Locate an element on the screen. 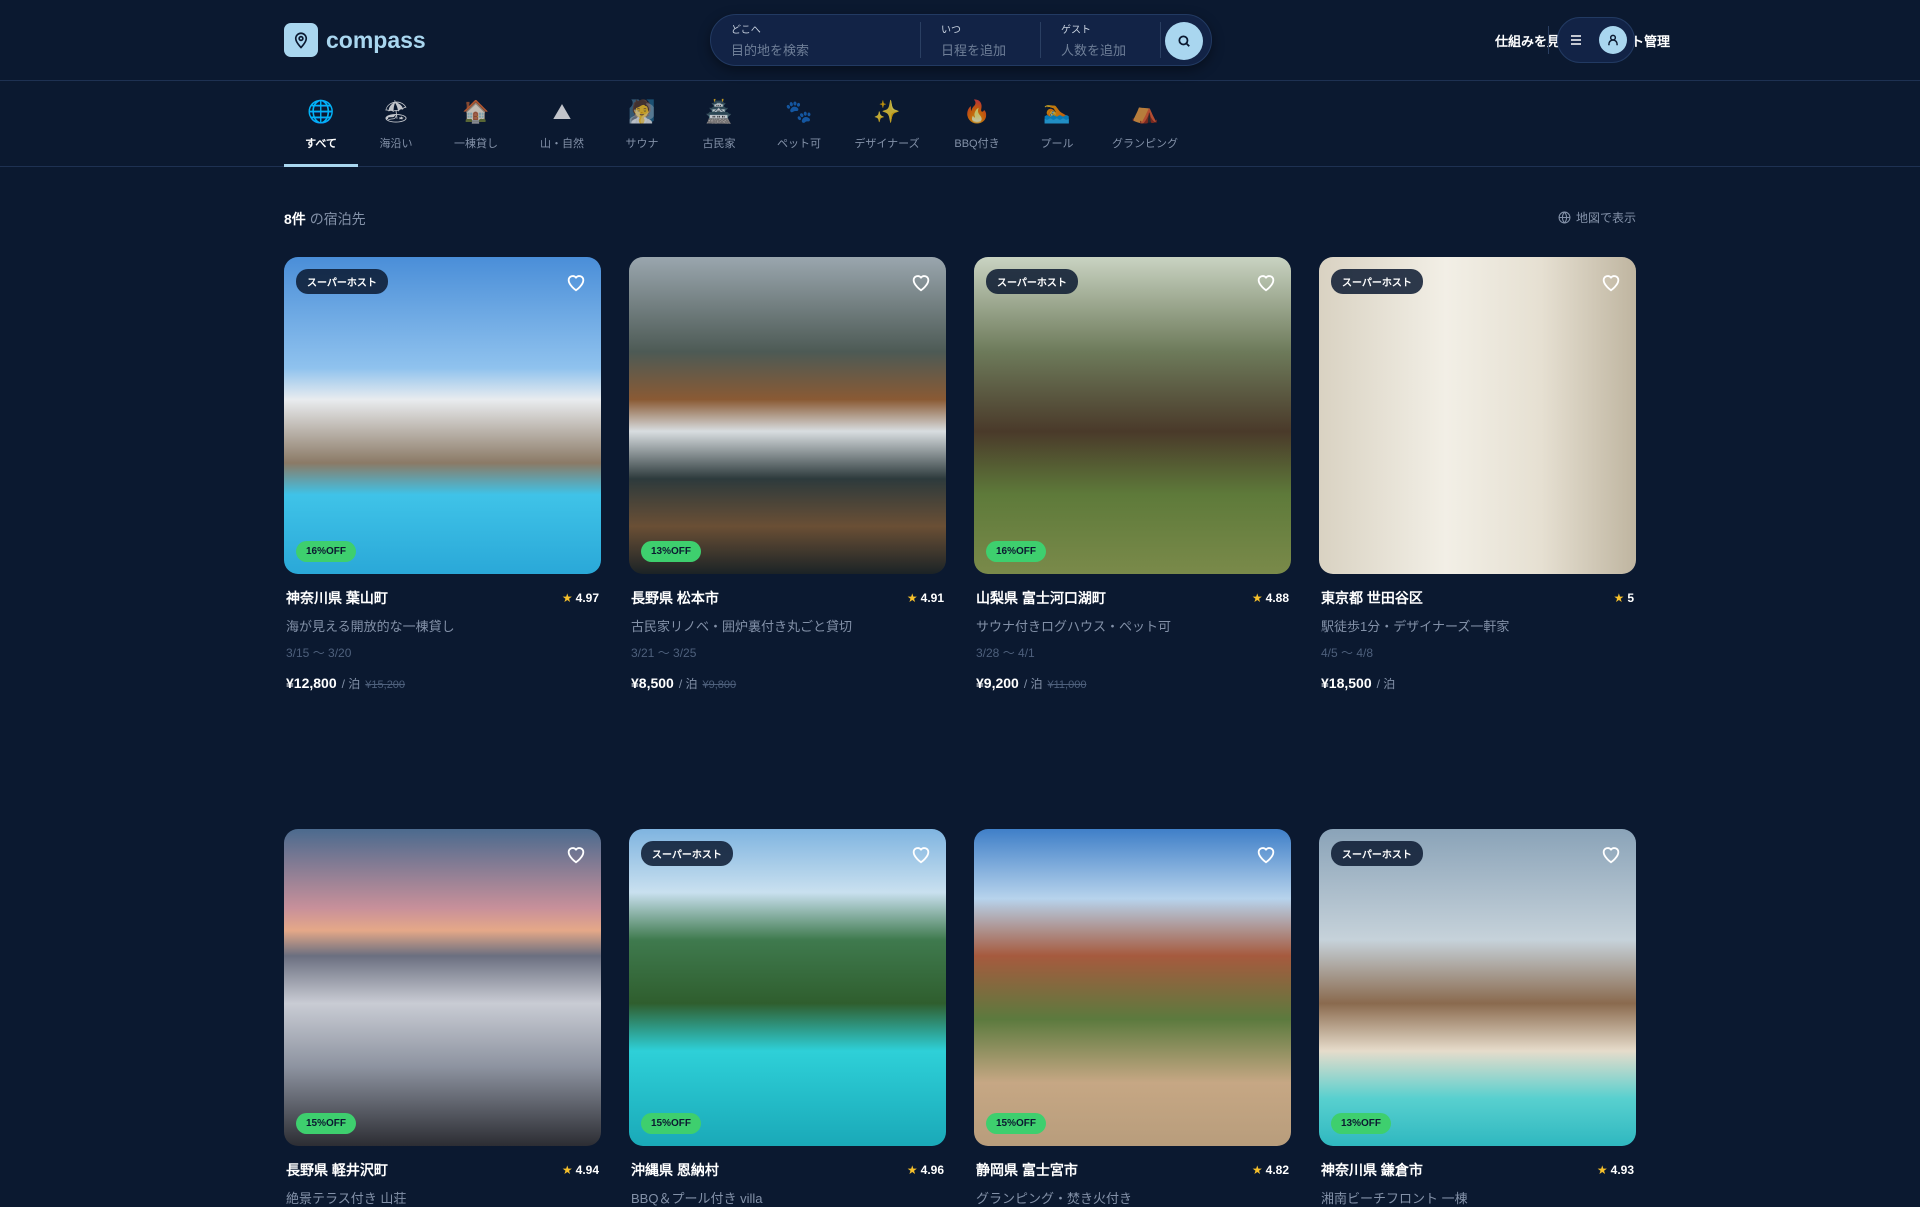  category-tab: ⛰ 山・自然 is located at coordinates (562, 123).